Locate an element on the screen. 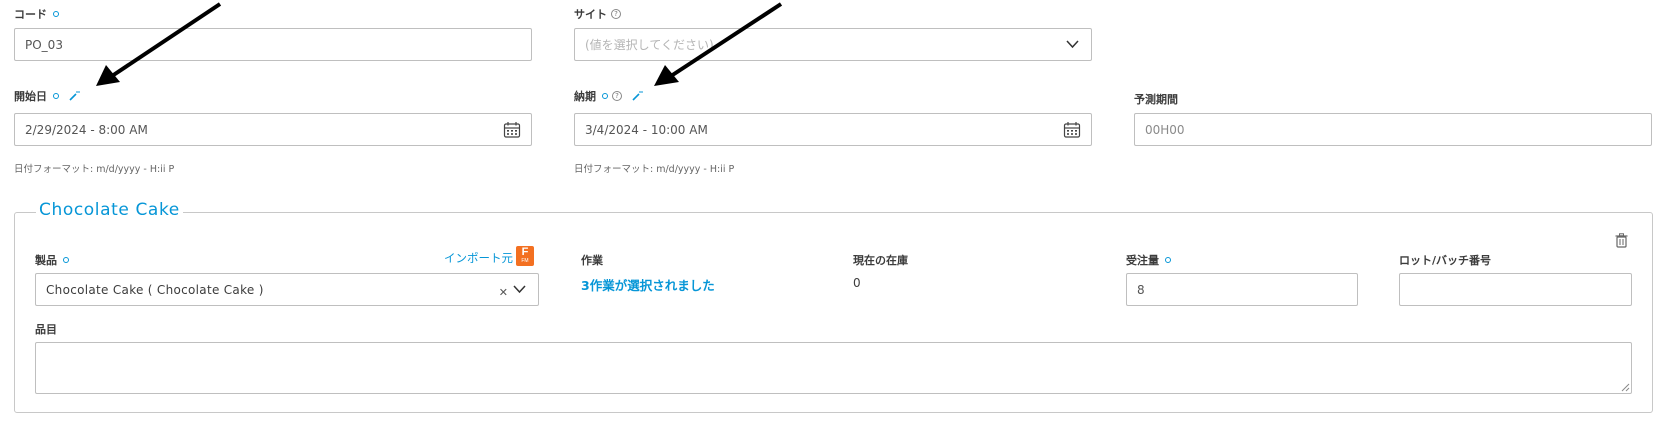 The height and width of the screenshot is (426, 1666). start-date-value: 2/29/2024 - 8:00 AM is located at coordinates (86, 129).